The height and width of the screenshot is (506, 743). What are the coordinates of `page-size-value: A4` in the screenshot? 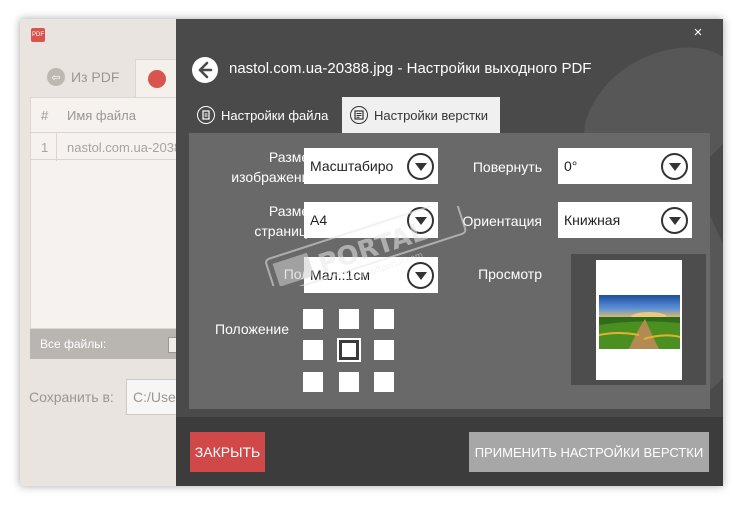 It's located at (319, 220).